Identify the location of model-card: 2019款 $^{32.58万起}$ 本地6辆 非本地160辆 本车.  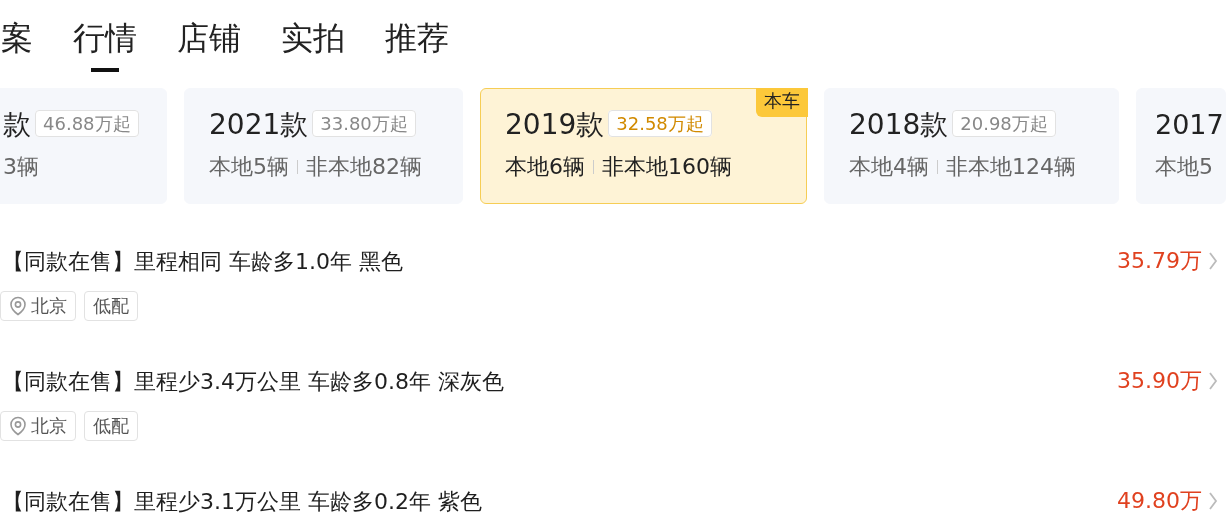
(643, 146).